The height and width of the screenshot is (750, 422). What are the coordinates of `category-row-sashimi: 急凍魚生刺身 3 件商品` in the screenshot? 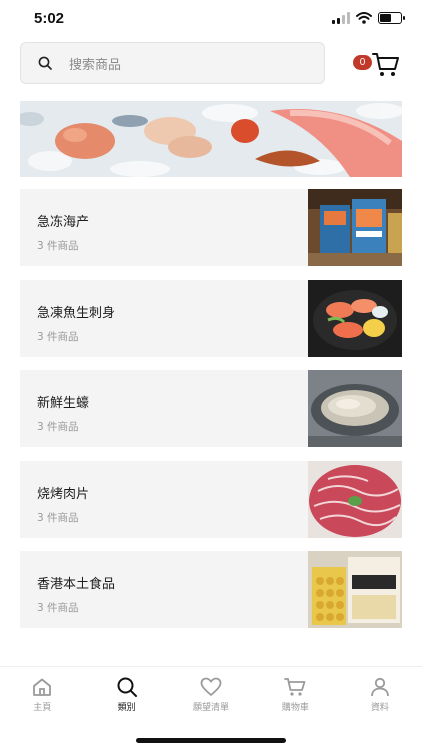 It's located at (211, 318).